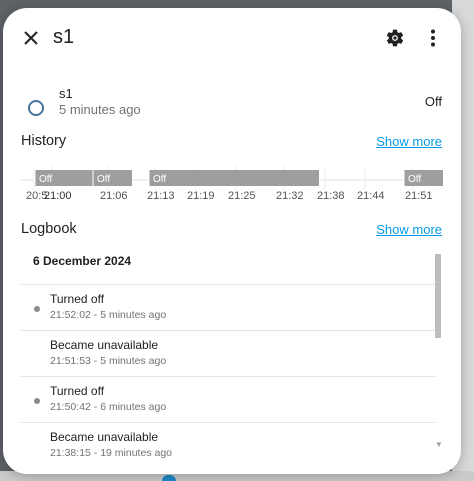 The image size is (474, 481). What do you see at coordinates (331, 196) in the screenshot?
I see `timeline-tick-label: 21:38` at bounding box center [331, 196].